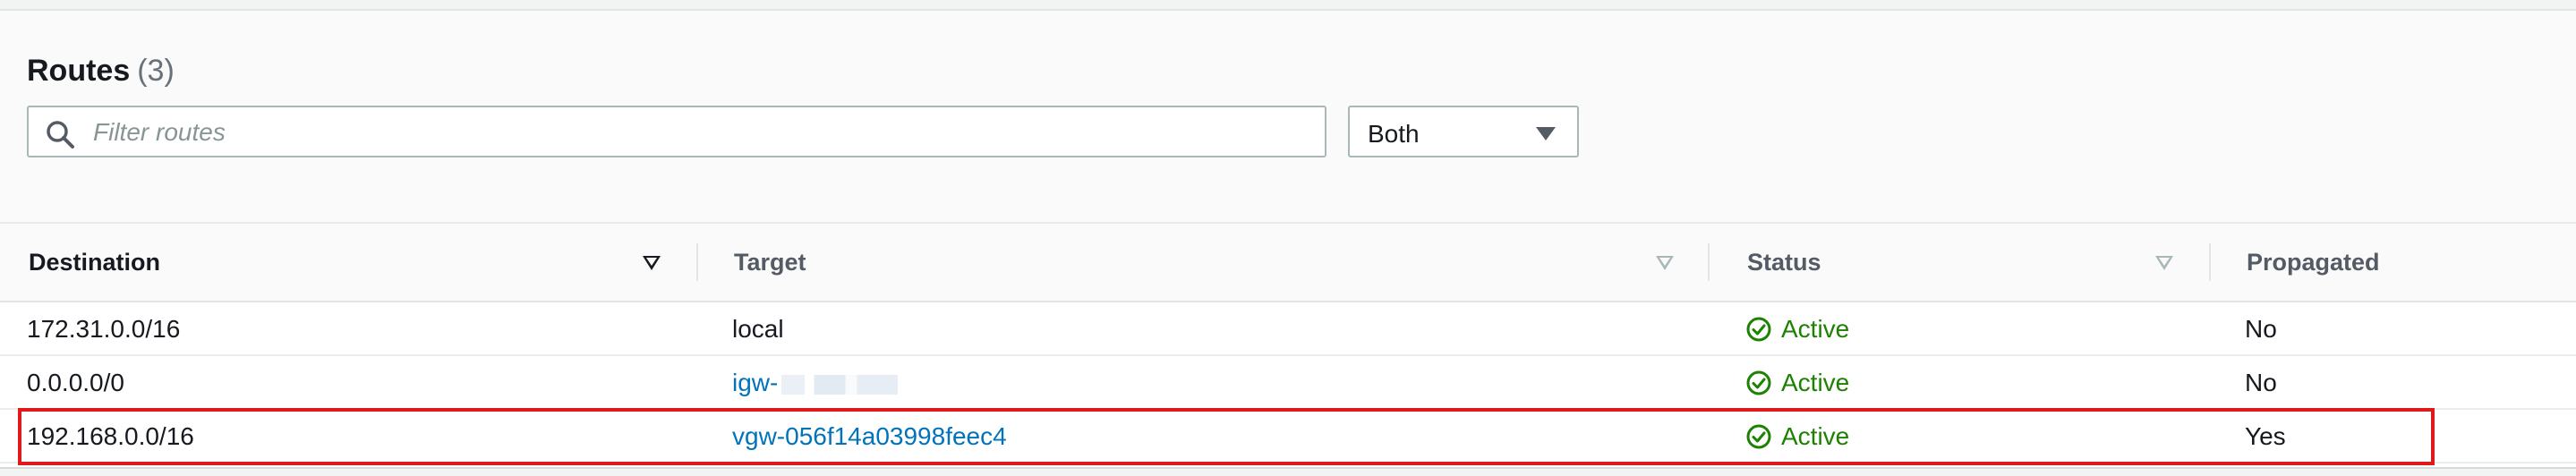 Image resolution: width=2576 pixels, height=476 pixels. I want to click on destination-cell: 172.31.0.0/16, so click(104, 329).